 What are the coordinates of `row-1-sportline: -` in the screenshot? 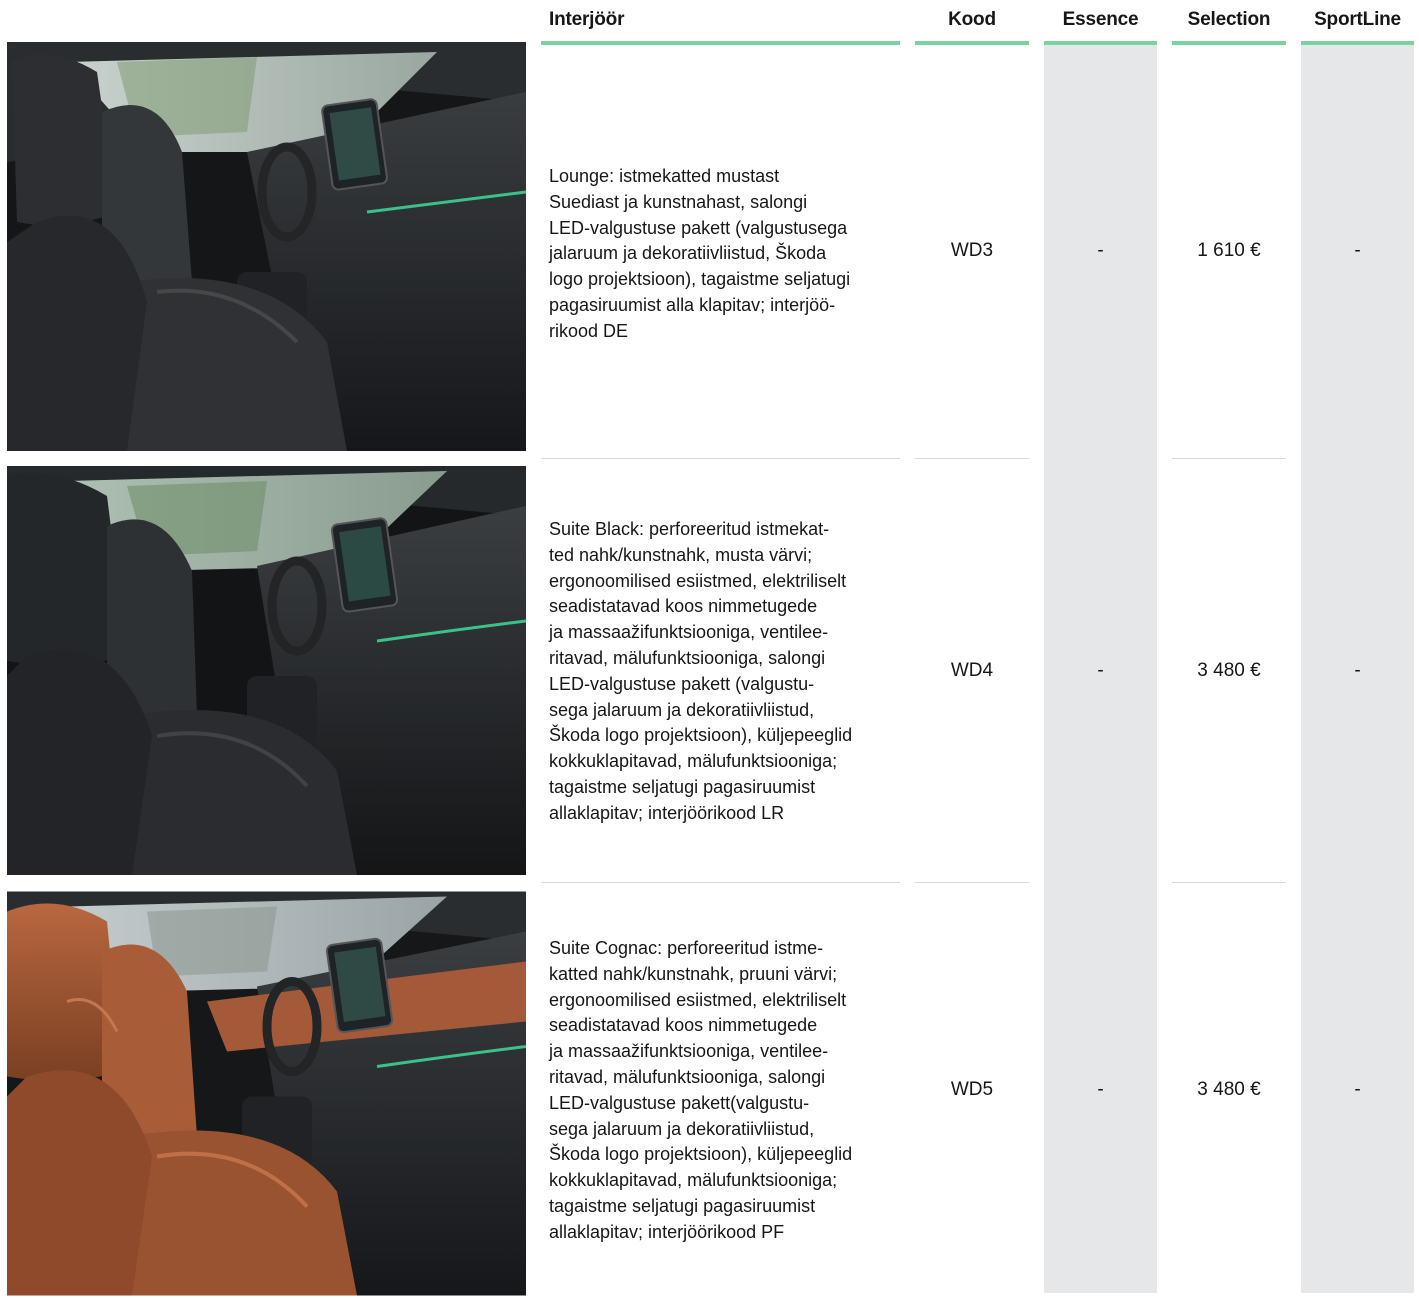 It's located at (1357, 250).